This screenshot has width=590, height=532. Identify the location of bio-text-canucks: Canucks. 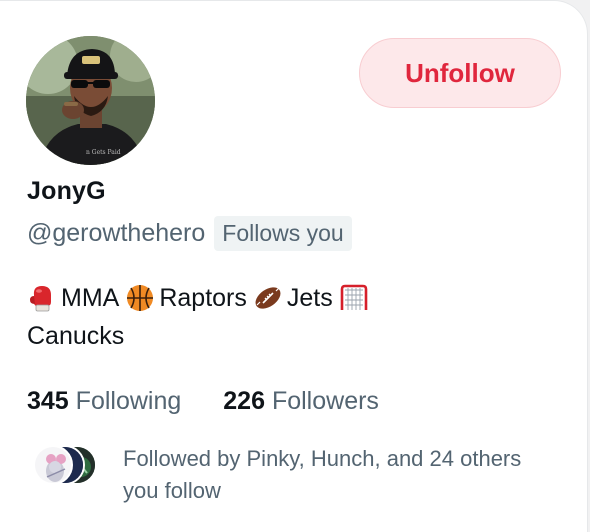
(76, 336).